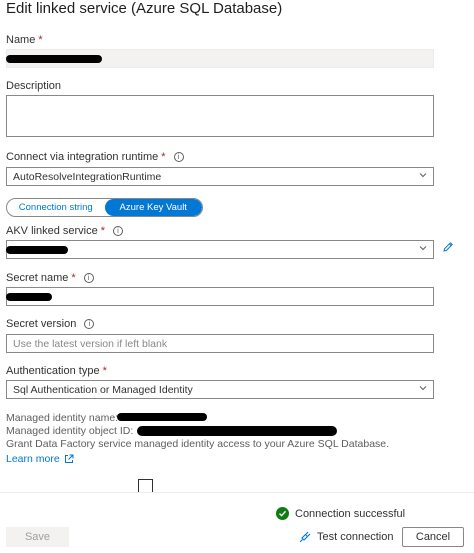  What do you see at coordinates (220, 249) in the screenshot?
I see `akv-select` at bounding box center [220, 249].